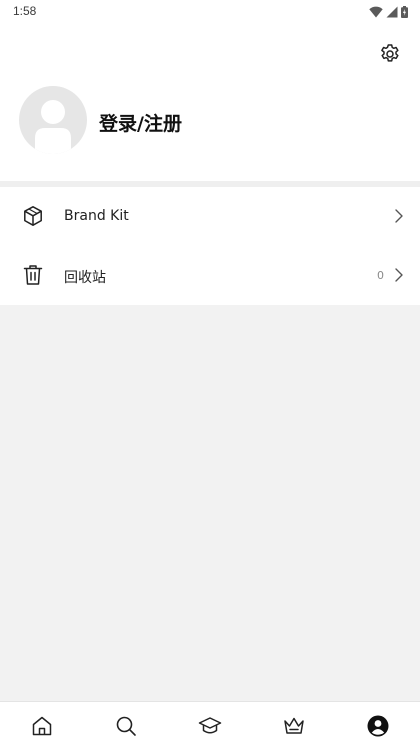  I want to click on item-count: 0, so click(380, 275).